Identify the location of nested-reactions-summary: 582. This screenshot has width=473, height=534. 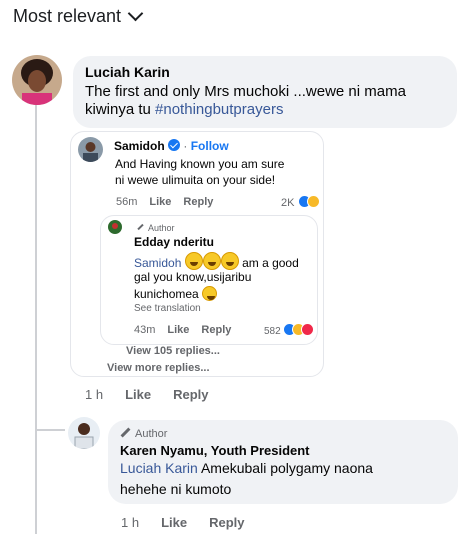
(289, 330).